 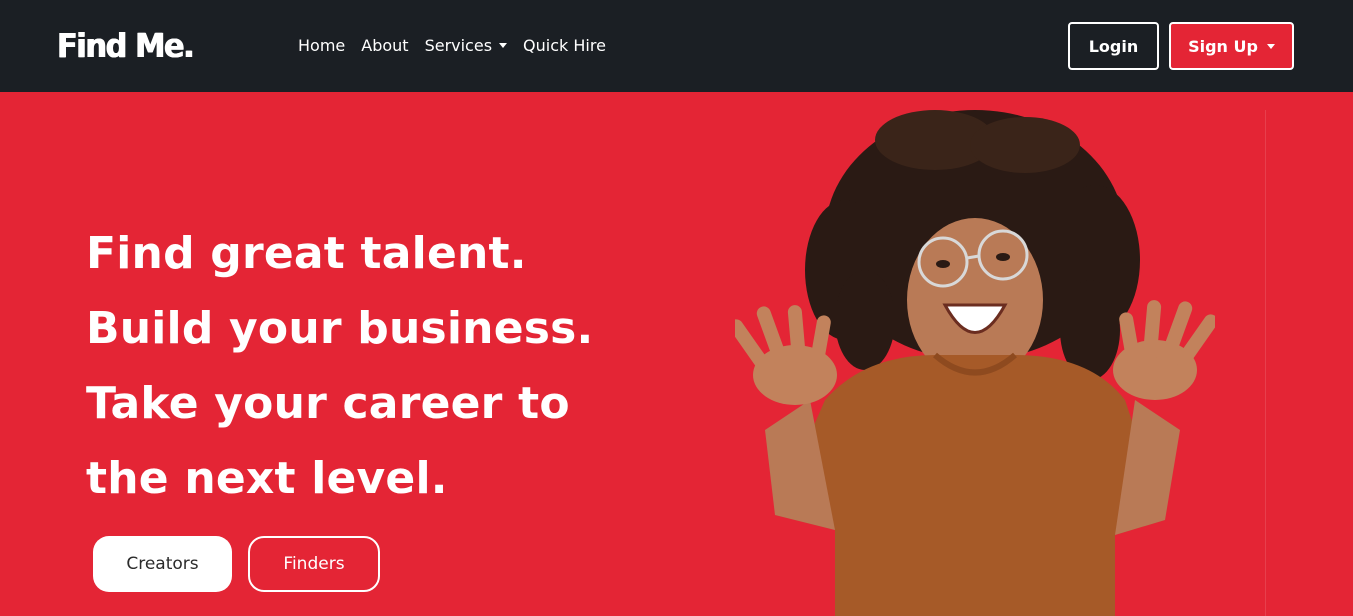 I want to click on creators-button: Creators, so click(x=162, y=564).